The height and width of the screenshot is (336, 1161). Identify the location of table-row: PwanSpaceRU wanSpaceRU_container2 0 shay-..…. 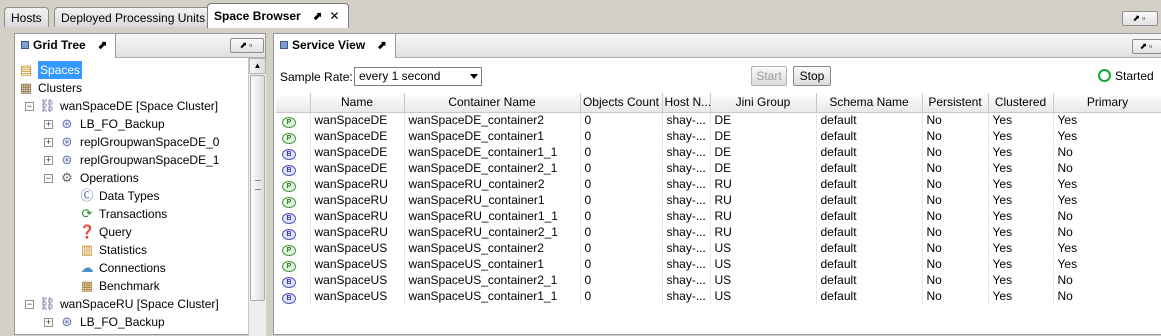
(718, 184).